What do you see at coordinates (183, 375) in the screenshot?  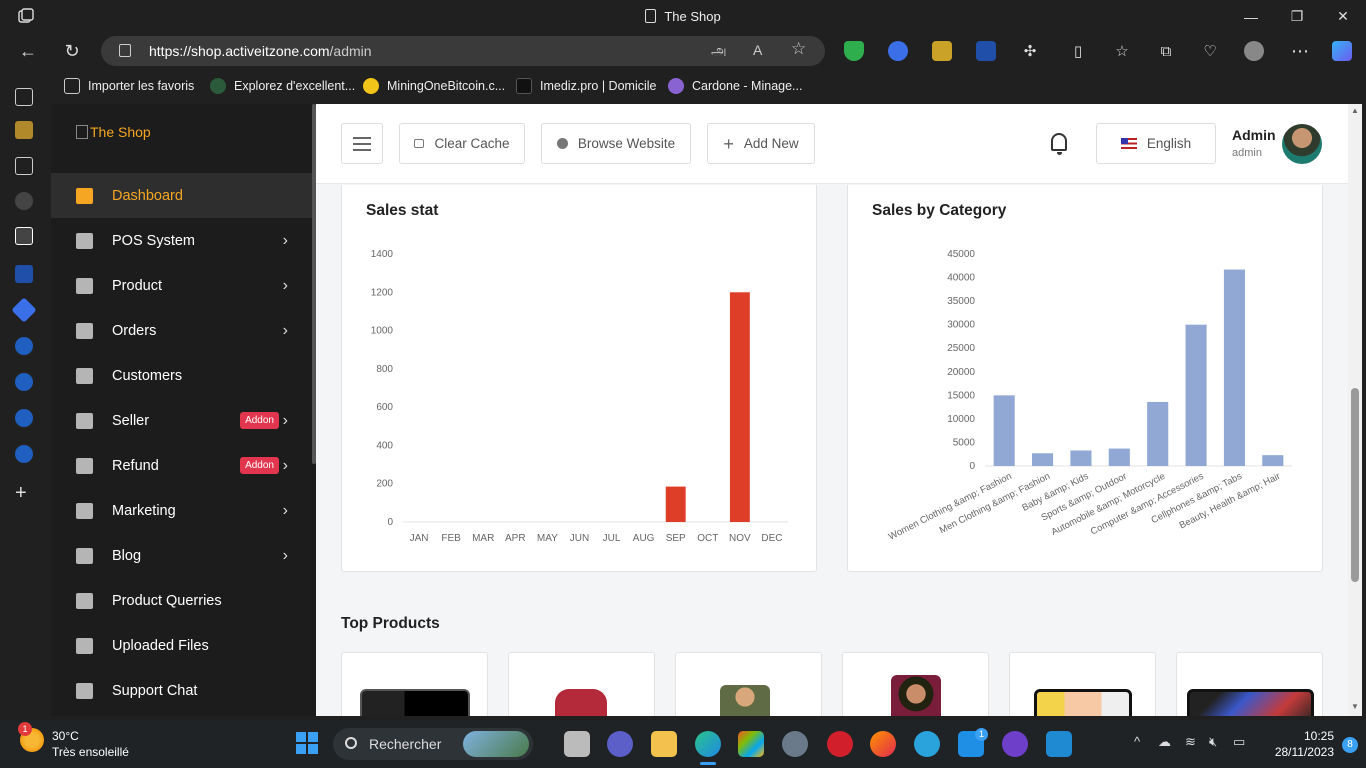 I see `sidebar-item-customers: Customers` at bounding box center [183, 375].